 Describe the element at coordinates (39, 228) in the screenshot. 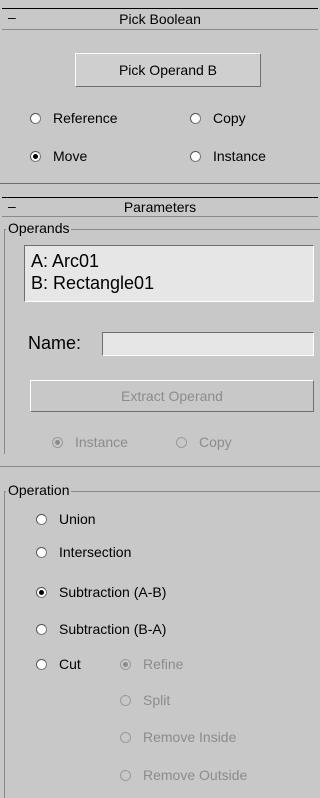

I see `operands-group-label: Operands` at that location.